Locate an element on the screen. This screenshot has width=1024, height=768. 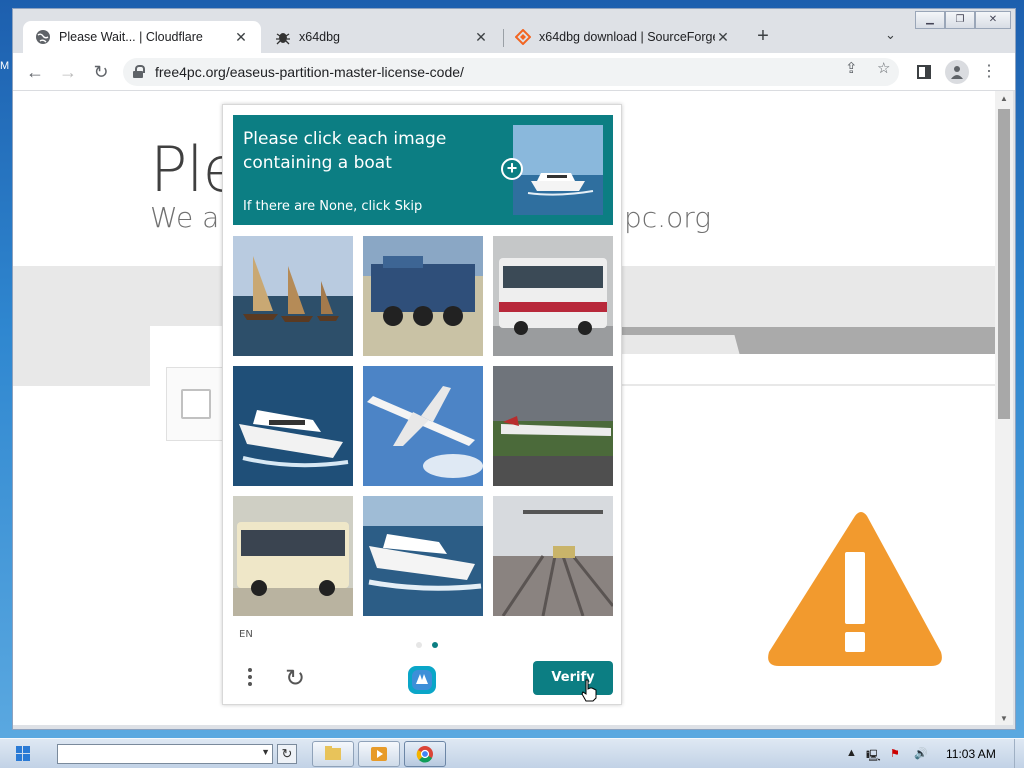
media-player-icon is located at coordinates (379, 754).